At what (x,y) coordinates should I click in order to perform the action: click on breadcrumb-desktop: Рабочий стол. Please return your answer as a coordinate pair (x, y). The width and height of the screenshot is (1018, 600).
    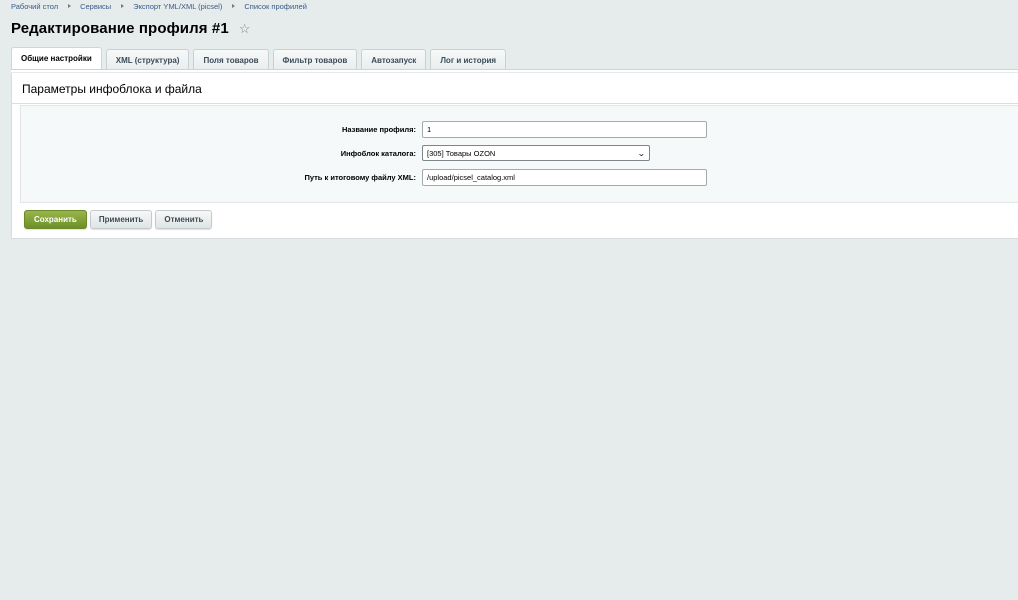
    Looking at the image, I should click on (34, 6).